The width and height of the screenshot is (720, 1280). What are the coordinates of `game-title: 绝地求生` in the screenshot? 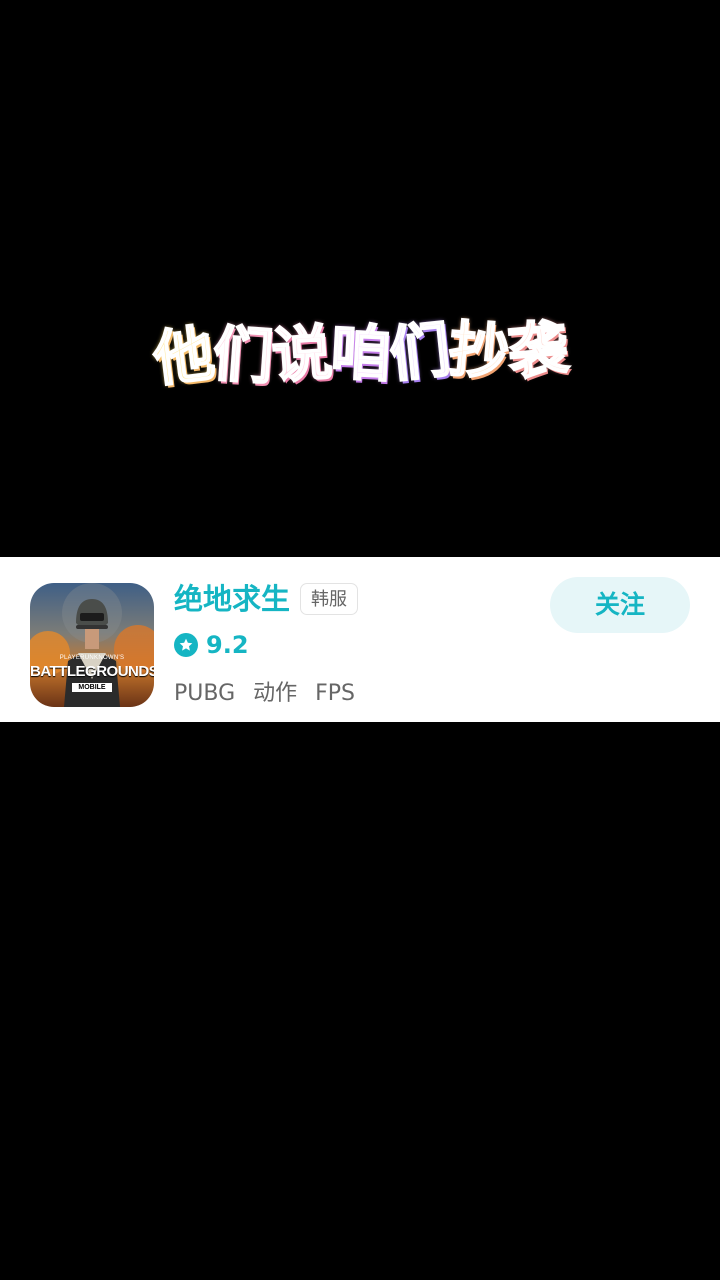 It's located at (232, 599).